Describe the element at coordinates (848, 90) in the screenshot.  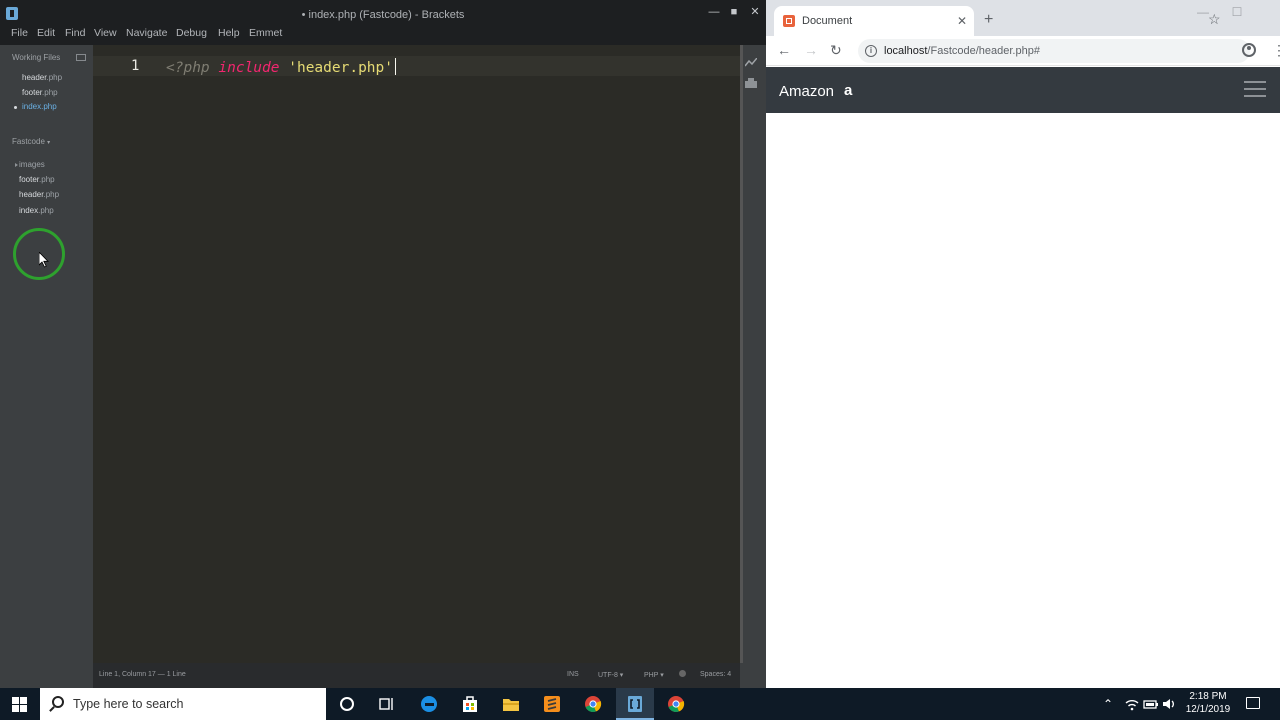
I see `amazon-logo-icon: a` at that location.